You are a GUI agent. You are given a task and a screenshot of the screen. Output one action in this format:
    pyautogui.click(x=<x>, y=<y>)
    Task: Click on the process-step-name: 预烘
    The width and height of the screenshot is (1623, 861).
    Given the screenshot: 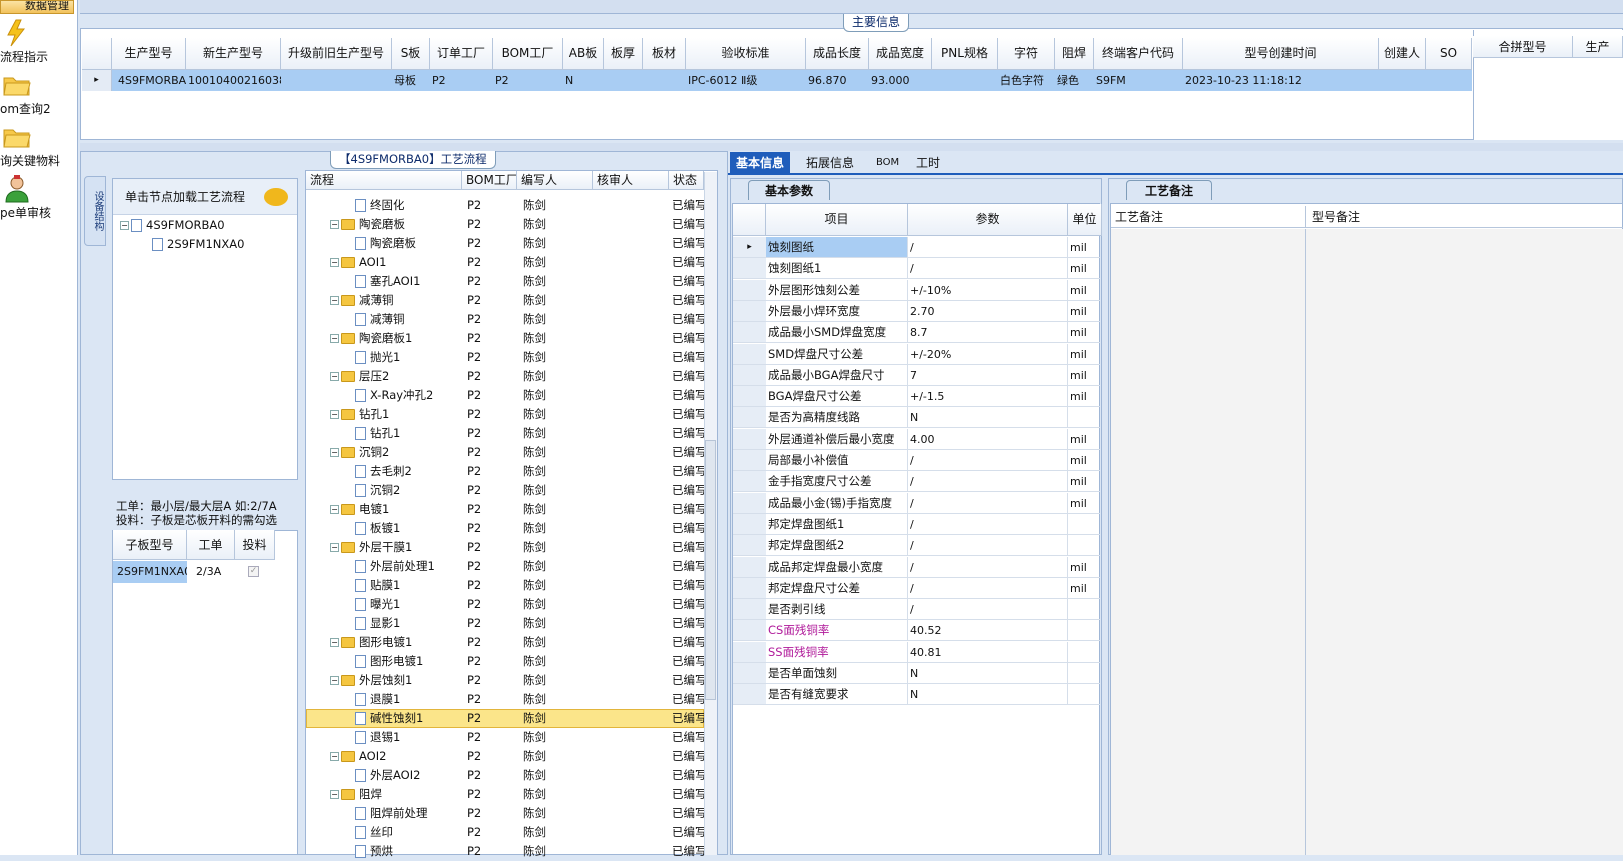 What is the action you would take?
    pyautogui.click(x=374, y=851)
    